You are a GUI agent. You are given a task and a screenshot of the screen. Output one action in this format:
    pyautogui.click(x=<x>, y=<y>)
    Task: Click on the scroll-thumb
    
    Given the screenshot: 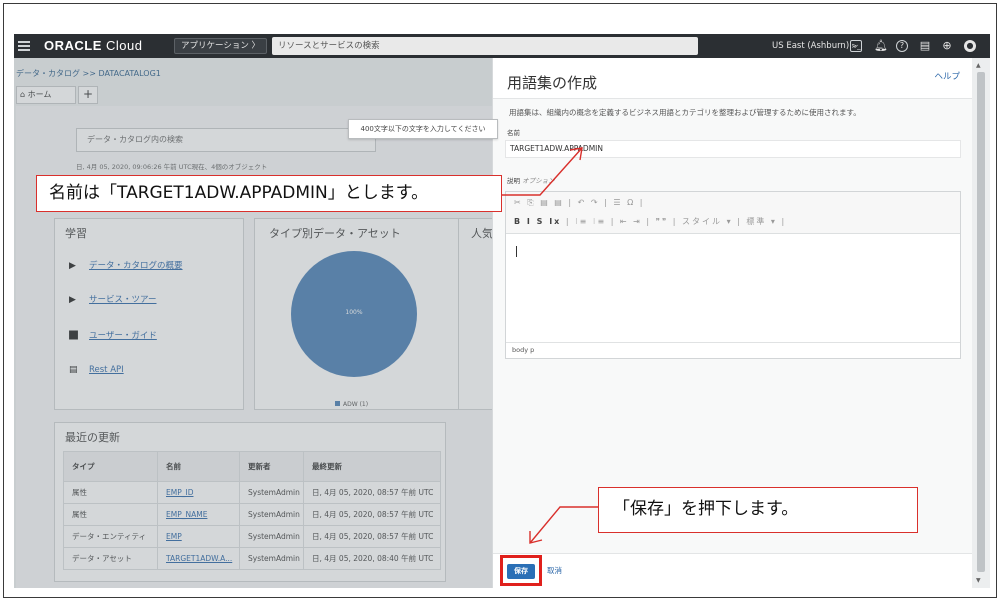 What is the action you would take?
    pyautogui.click(x=981, y=322)
    